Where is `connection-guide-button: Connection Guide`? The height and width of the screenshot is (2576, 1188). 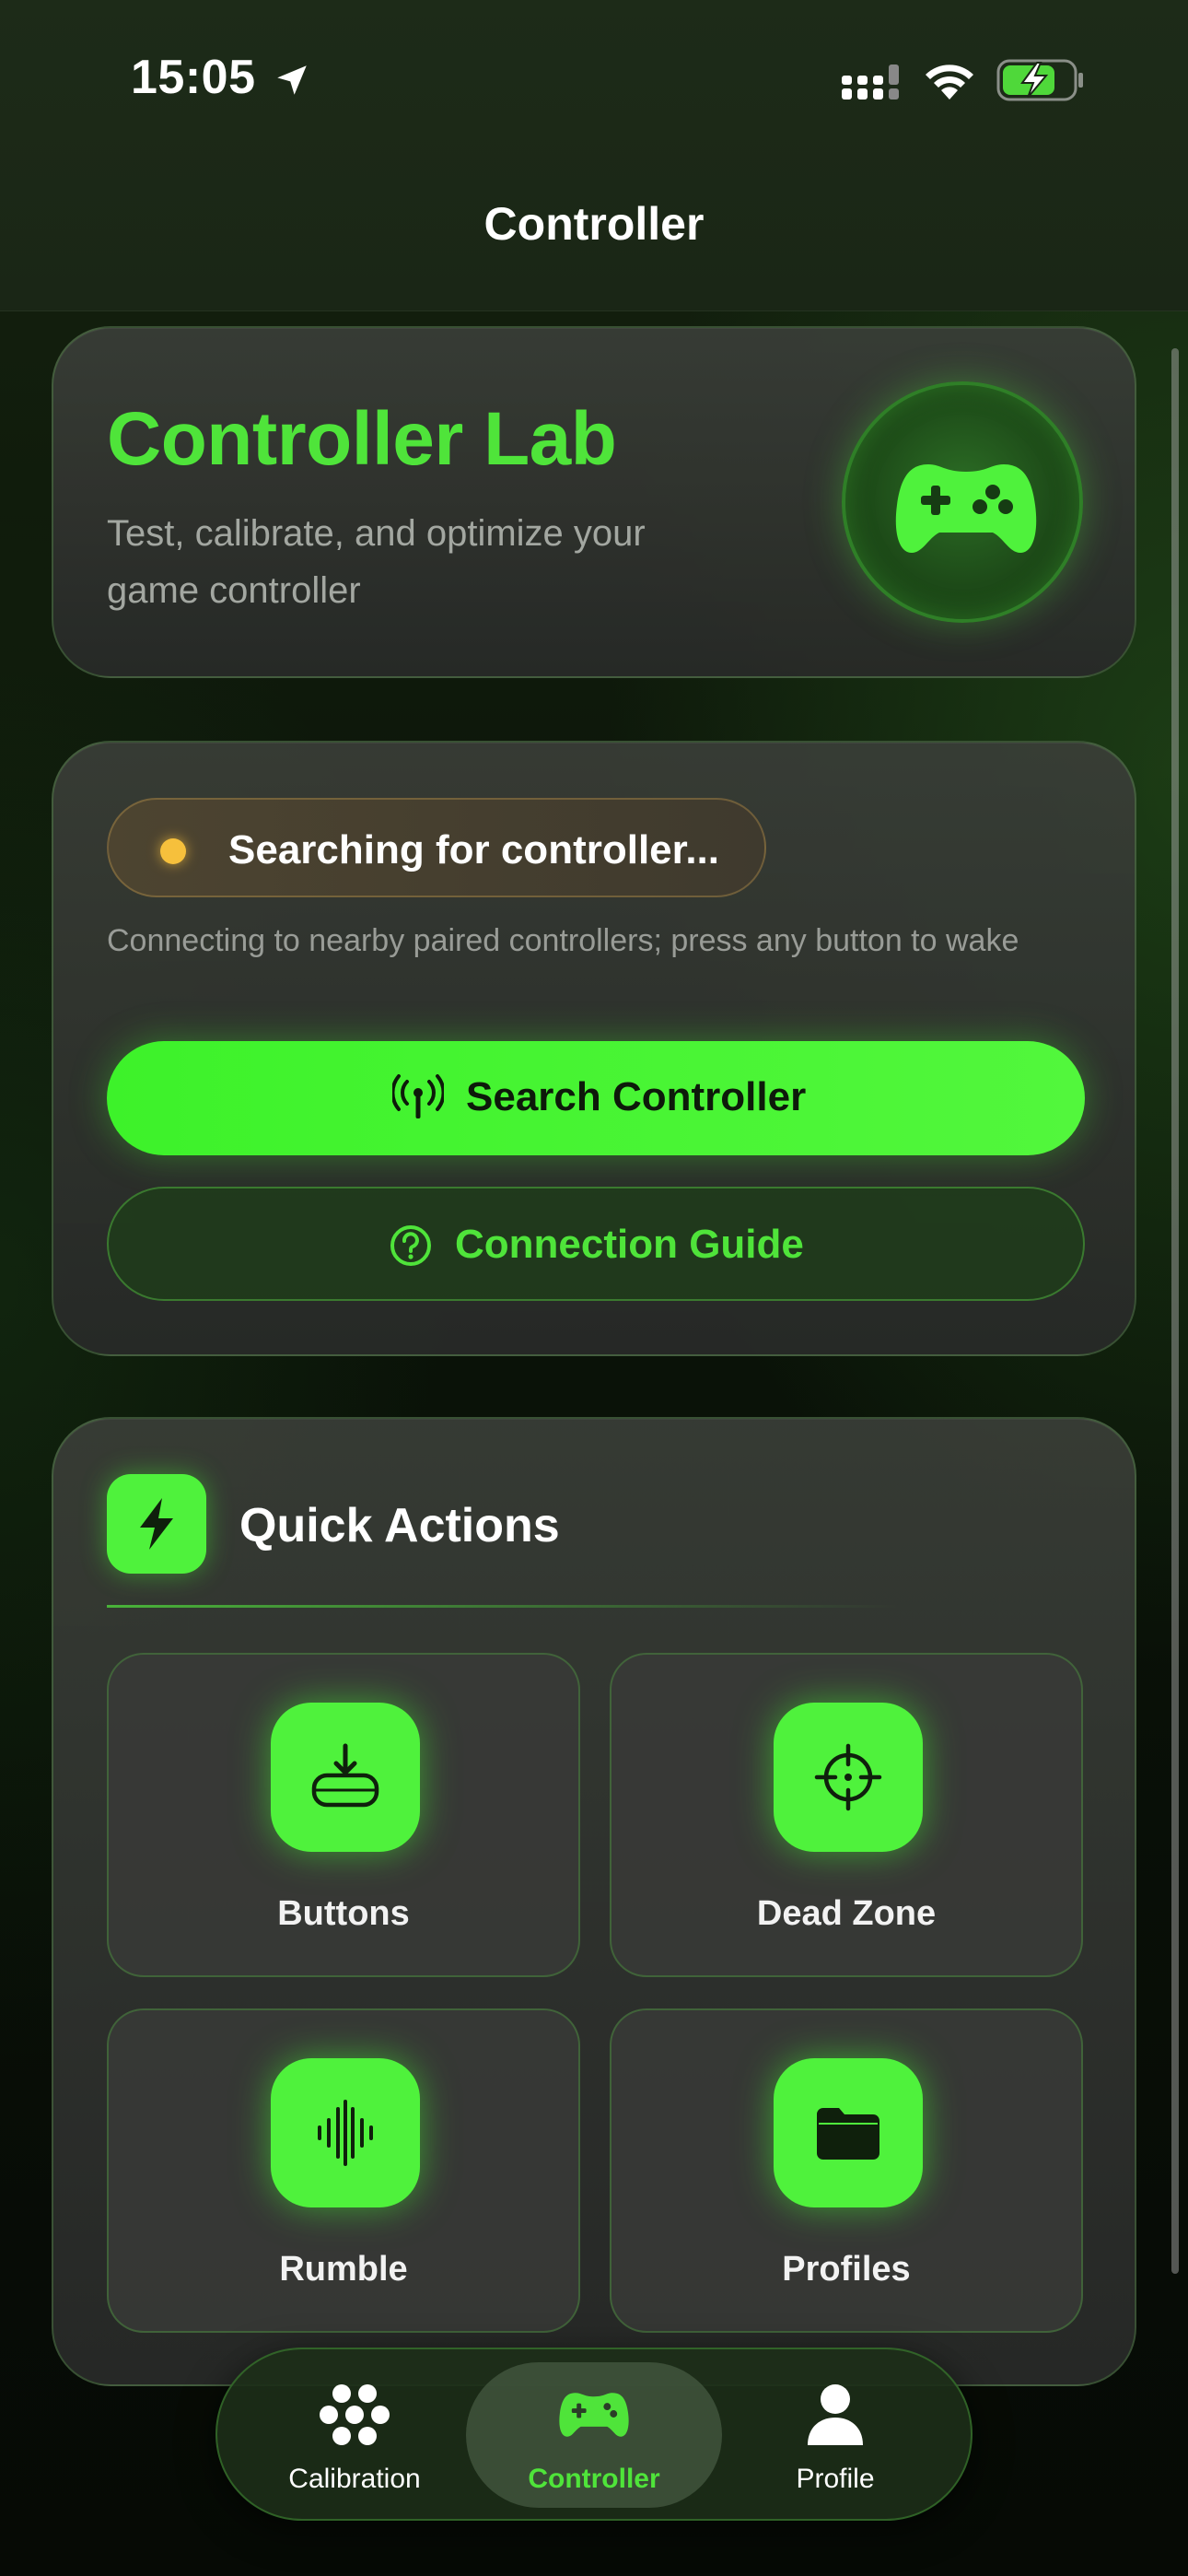
connection-guide-button: Connection Guide is located at coordinates (596, 1244).